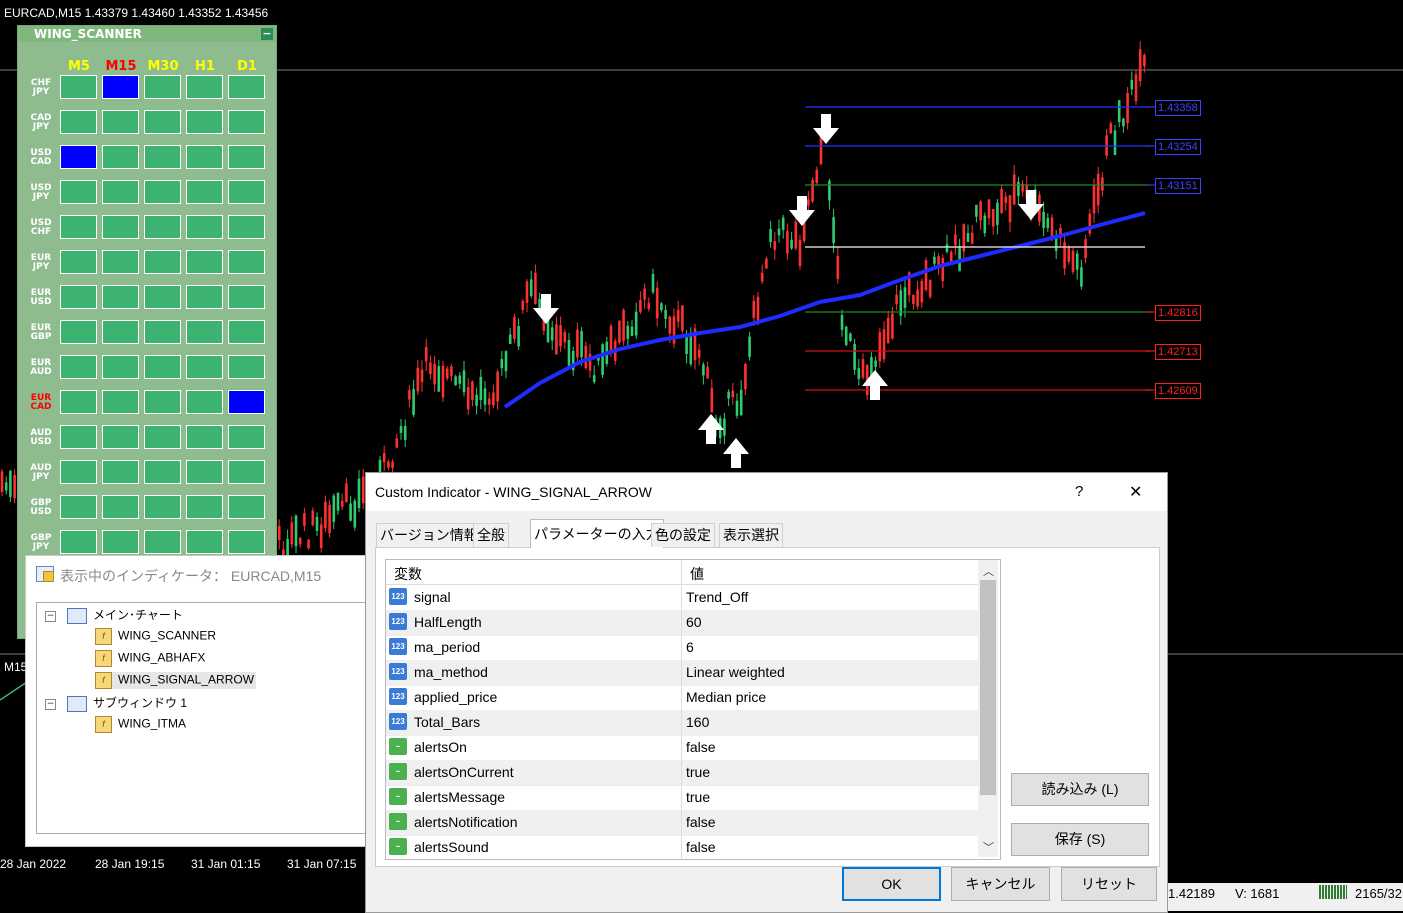 This screenshot has height=913, width=1403. What do you see at coordinates (751, 535) in the screenshot?
I see `tab-visualization: 表示選択` at bounding box center [751, 535].